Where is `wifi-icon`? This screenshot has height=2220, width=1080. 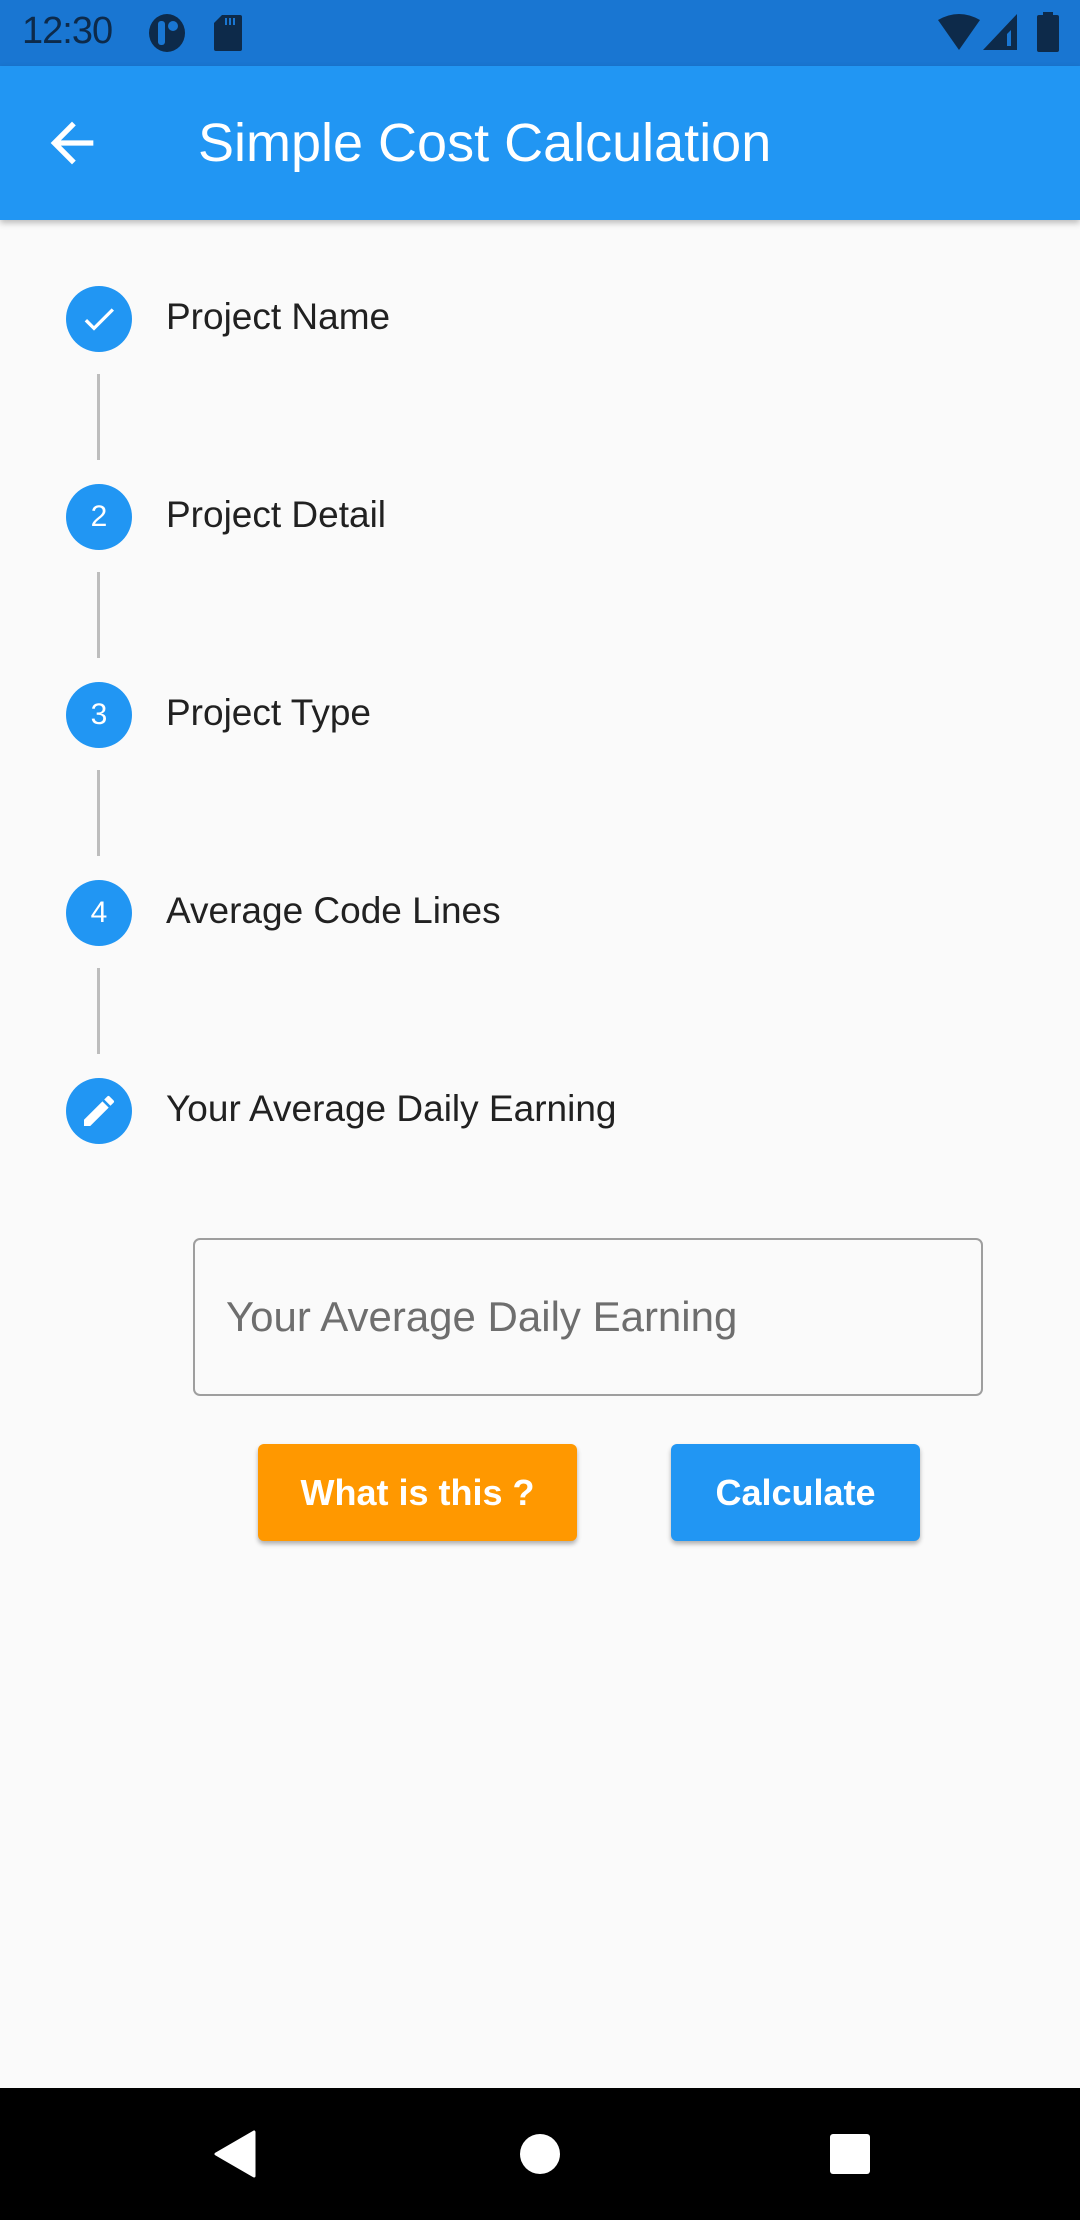
wifi-icon is located at coordinates (959, 32).